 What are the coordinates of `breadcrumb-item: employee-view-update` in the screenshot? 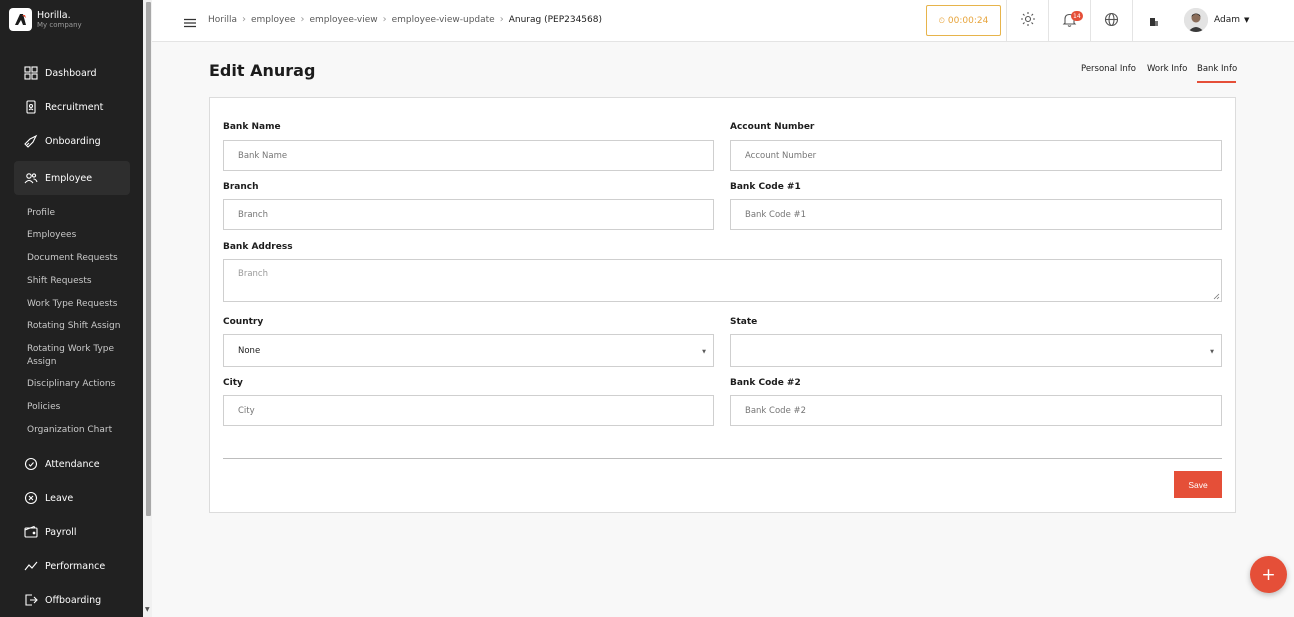 It's located at (443, 20).